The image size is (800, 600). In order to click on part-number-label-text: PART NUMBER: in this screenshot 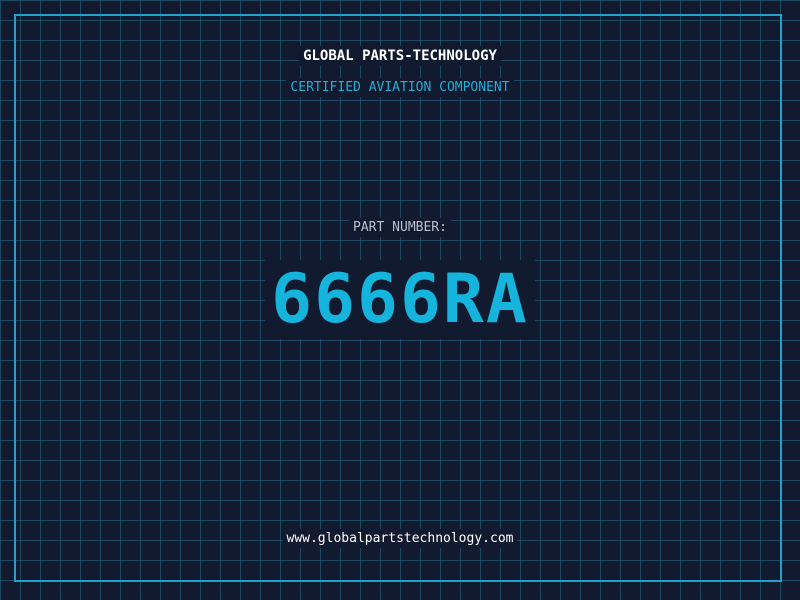, I will do `click(400, 227)`.